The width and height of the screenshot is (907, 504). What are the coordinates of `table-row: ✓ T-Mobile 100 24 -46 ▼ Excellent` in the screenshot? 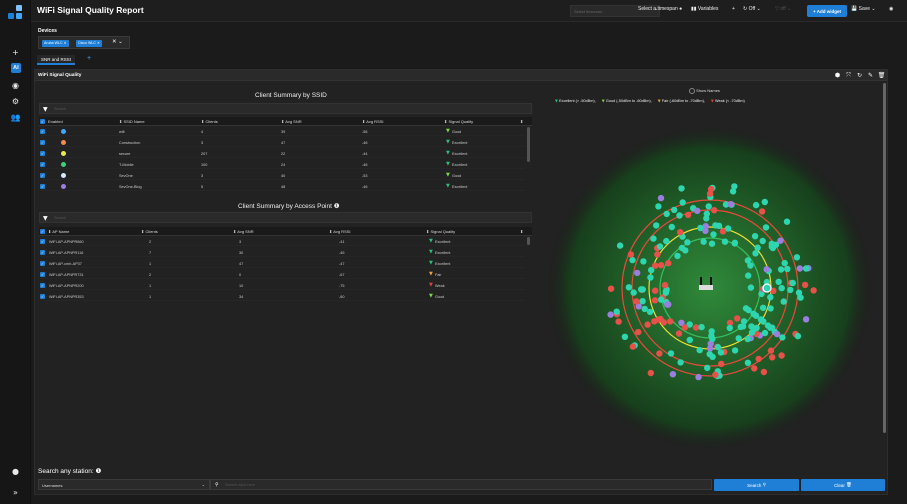 It's located at (282, 164).